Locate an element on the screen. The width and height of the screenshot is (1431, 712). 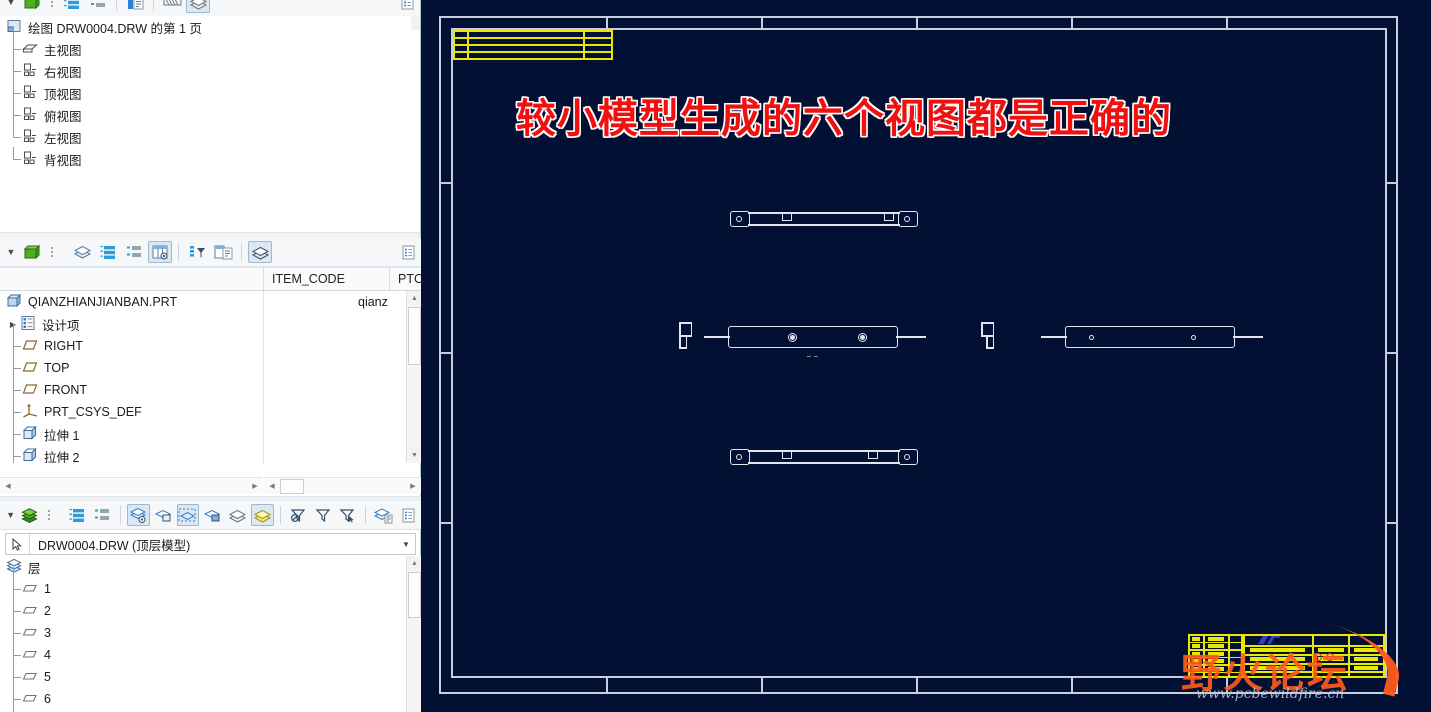
show-annotations-icon is located at coordinates (135, 6).